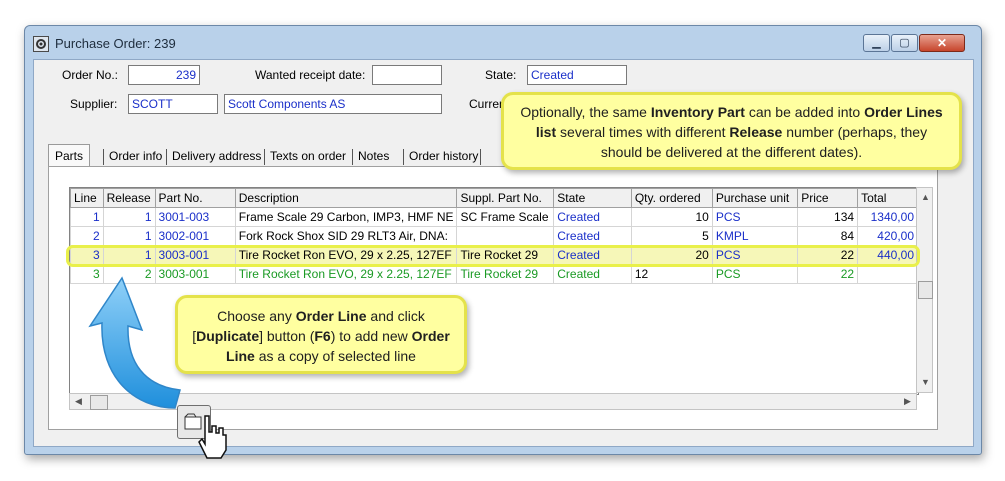 This screenshot has height=481, width=1005. I want to click on state-label: State:, so click(501, 75).